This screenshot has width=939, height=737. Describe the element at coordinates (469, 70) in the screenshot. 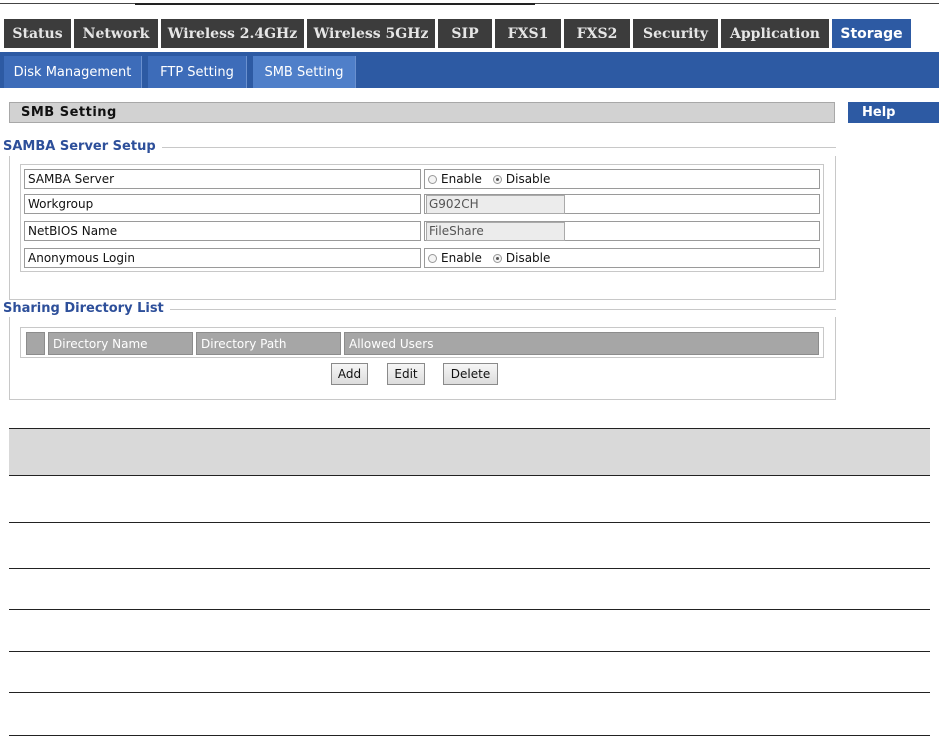

I see `sub-nav: Disk Management FTP Setting SMB Setting` at that location.